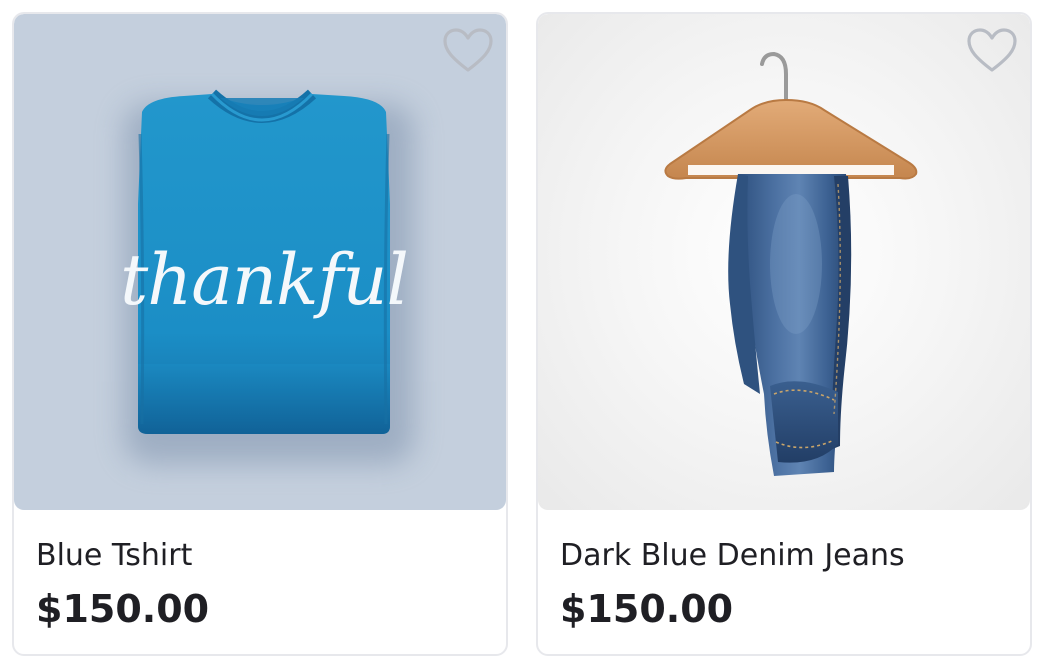 Image resolution: width=1047 pixels, height=670 pixels. Describe the element at coordinates (261, 556) in the screenshot. I see `product-name: Blue Tshirt` at that location.